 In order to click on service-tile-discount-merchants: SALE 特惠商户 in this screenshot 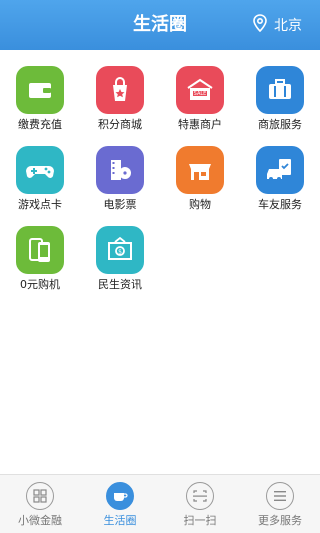, I will do `click(200, 90)`.